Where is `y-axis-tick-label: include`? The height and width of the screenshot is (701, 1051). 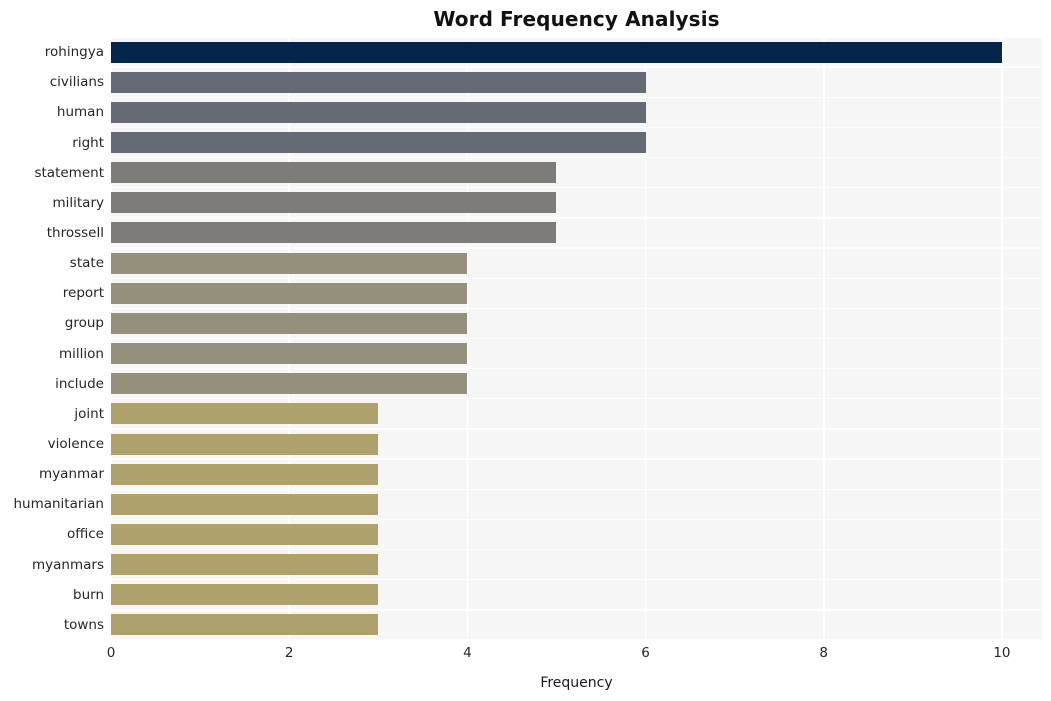
y-axis-tick-label: include is located at coordinates (79, 383).